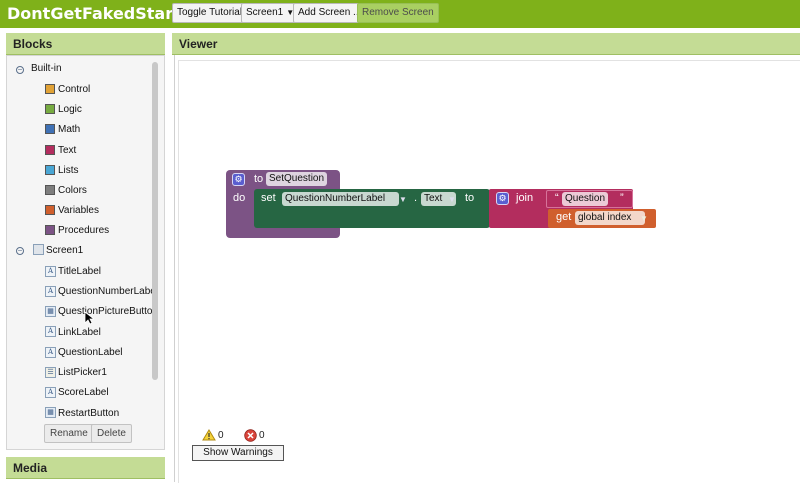 The height and width of the screenshot is (483, 800). Describe the element at coordinates (50, 89) in the screenshot. I see `control-block-icon` at that location.